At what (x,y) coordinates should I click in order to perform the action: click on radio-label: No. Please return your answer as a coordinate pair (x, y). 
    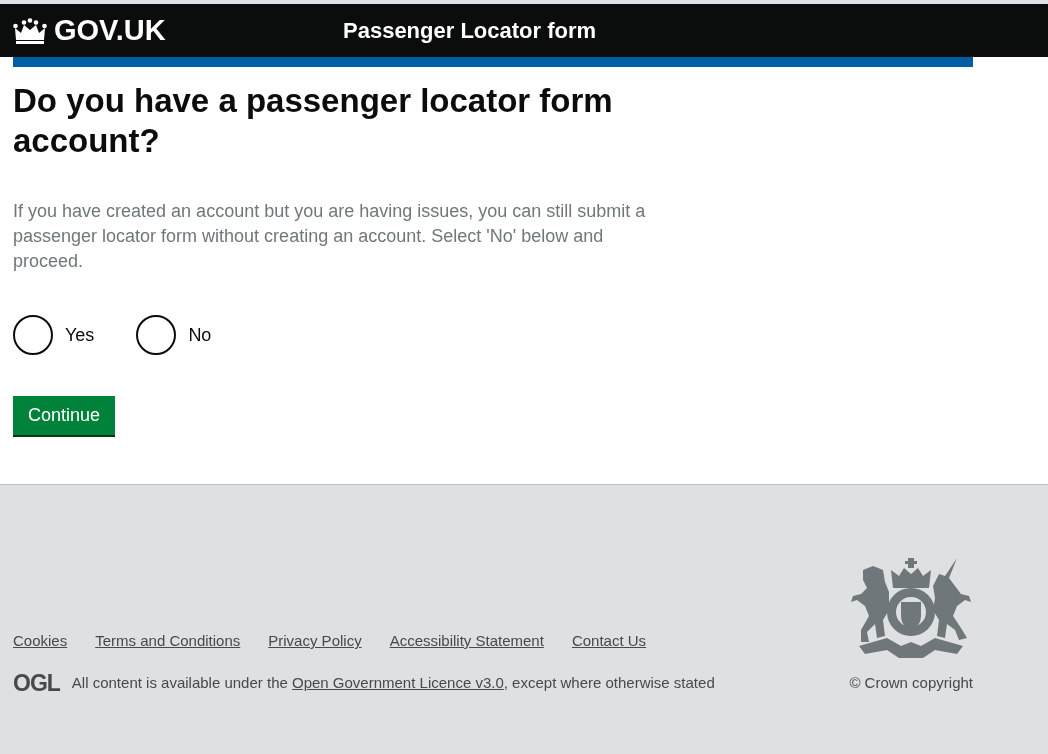
    Looking at the image, I should click on (200, 335).